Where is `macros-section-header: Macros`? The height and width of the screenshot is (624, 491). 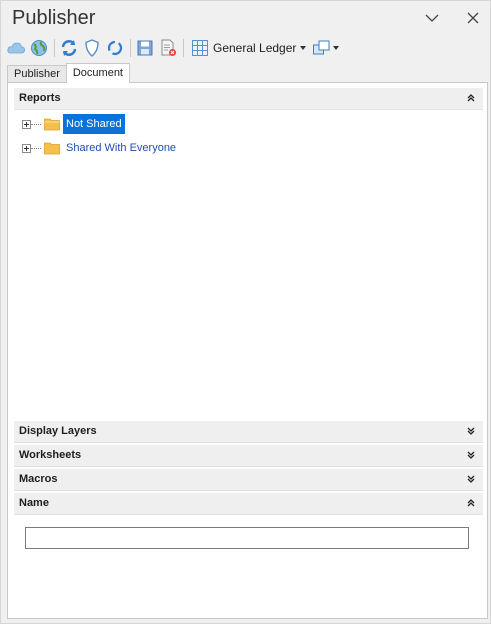
macros-section-header: Macros is located at coordinates (248, 480).